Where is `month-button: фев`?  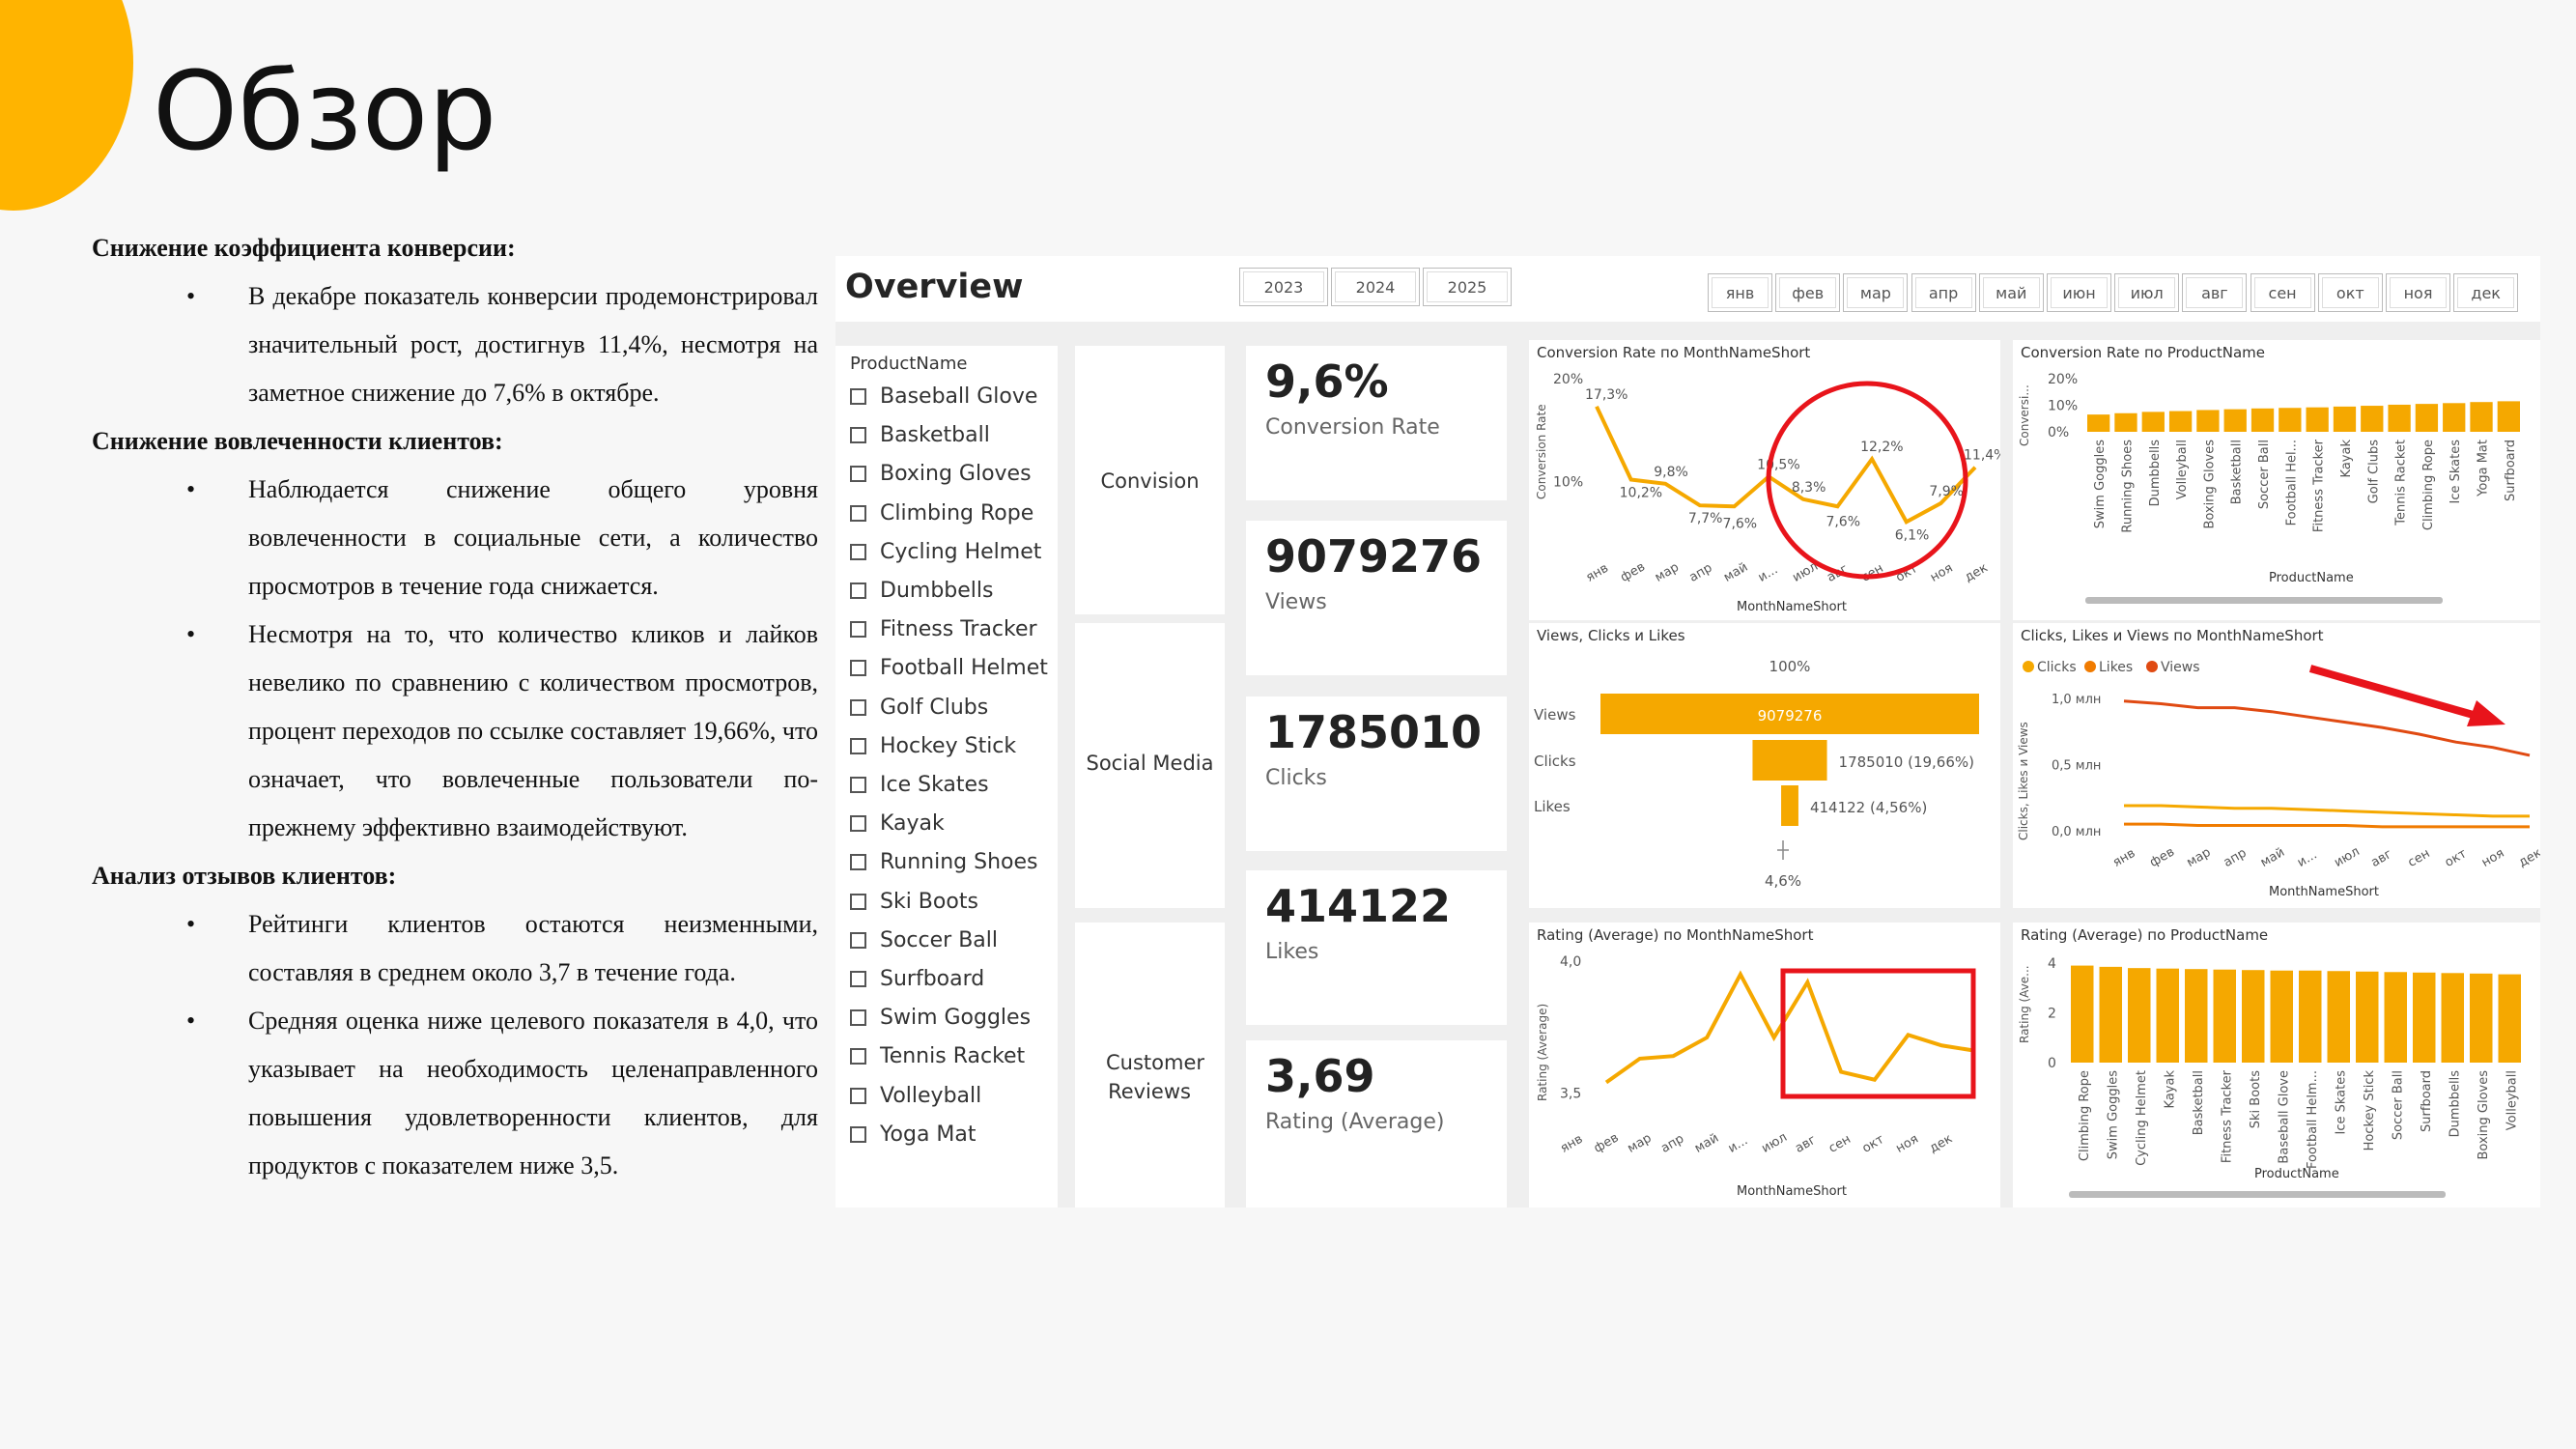
month-button: фев is located at coordinates (1808, 292).